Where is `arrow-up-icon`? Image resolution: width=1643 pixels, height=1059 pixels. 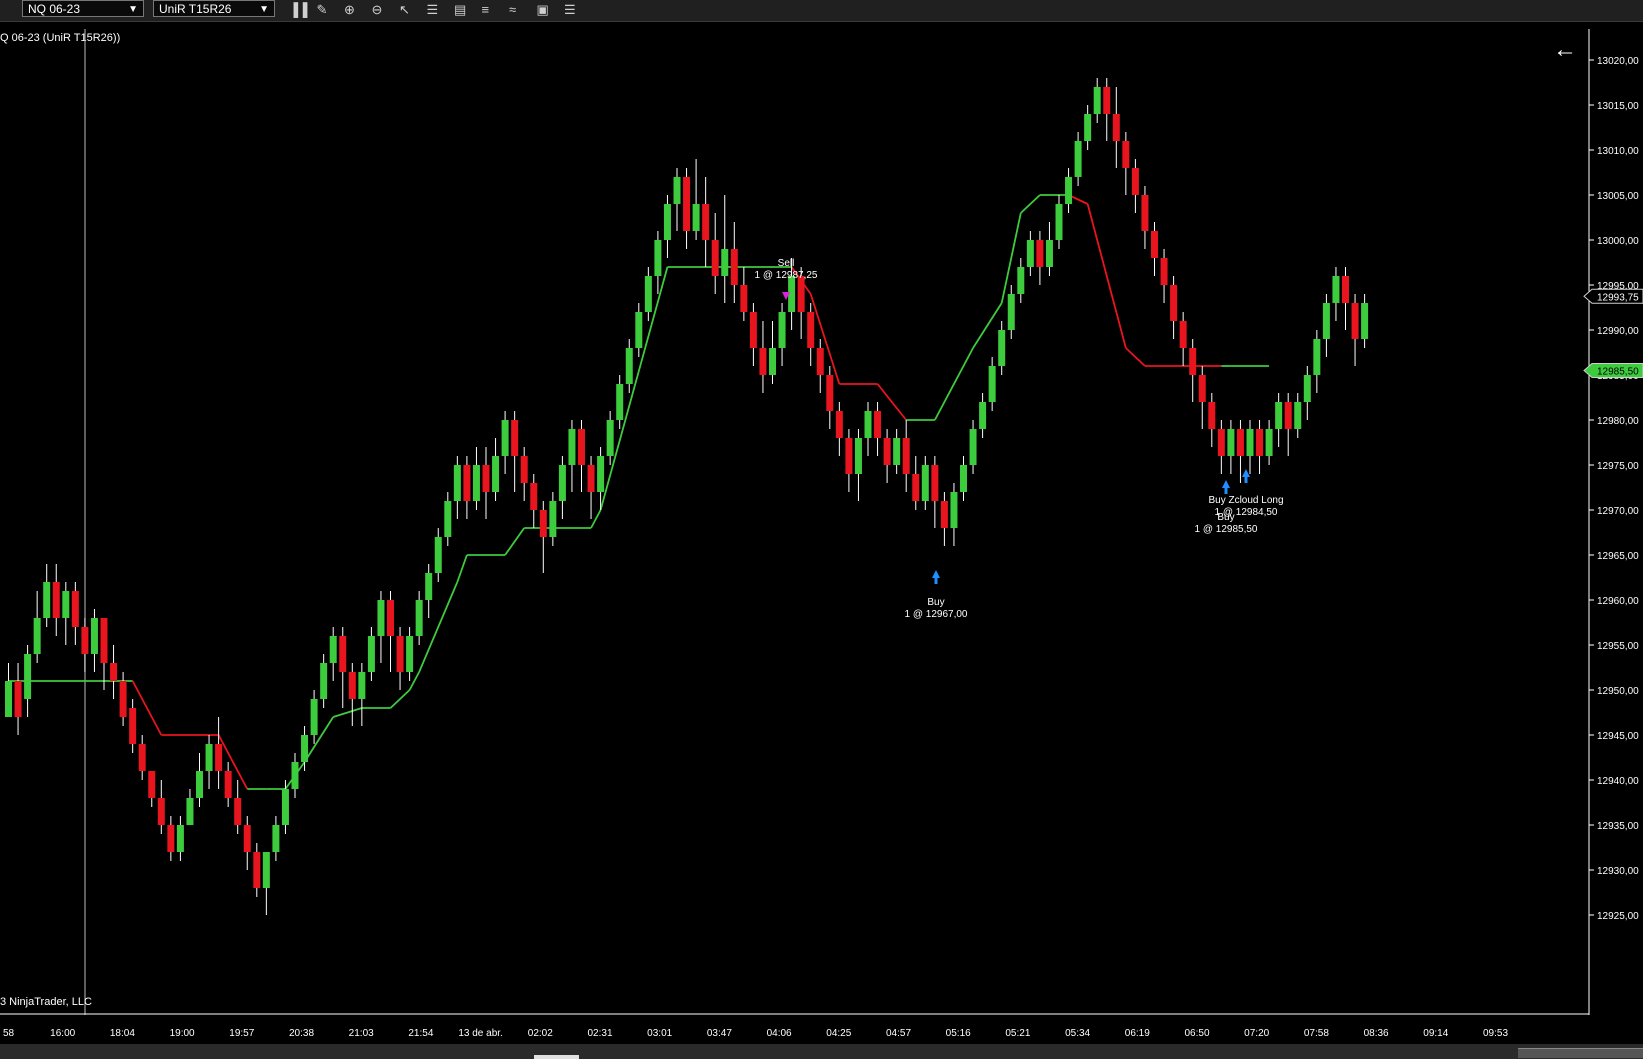 arrow-up-icon is located at coordinates (936, 574).